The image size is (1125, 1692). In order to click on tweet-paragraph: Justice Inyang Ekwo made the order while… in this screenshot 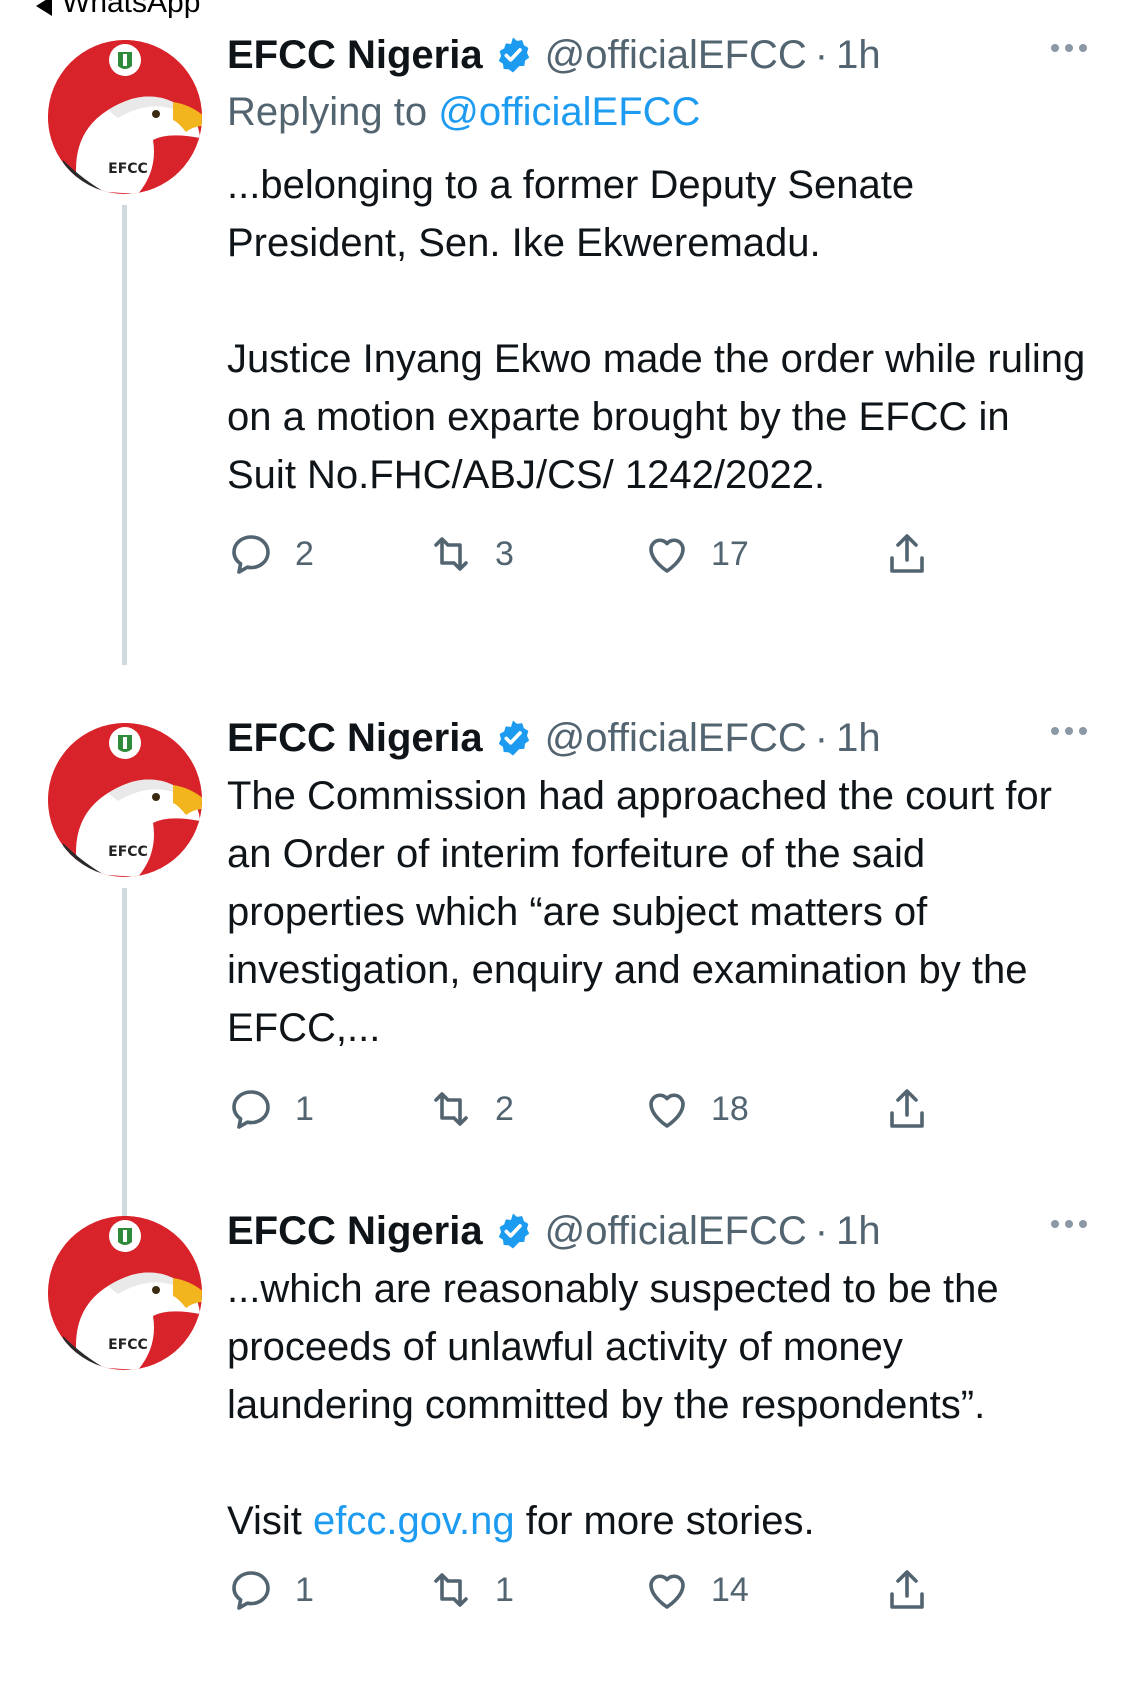, I will do `click(656, 417)`.